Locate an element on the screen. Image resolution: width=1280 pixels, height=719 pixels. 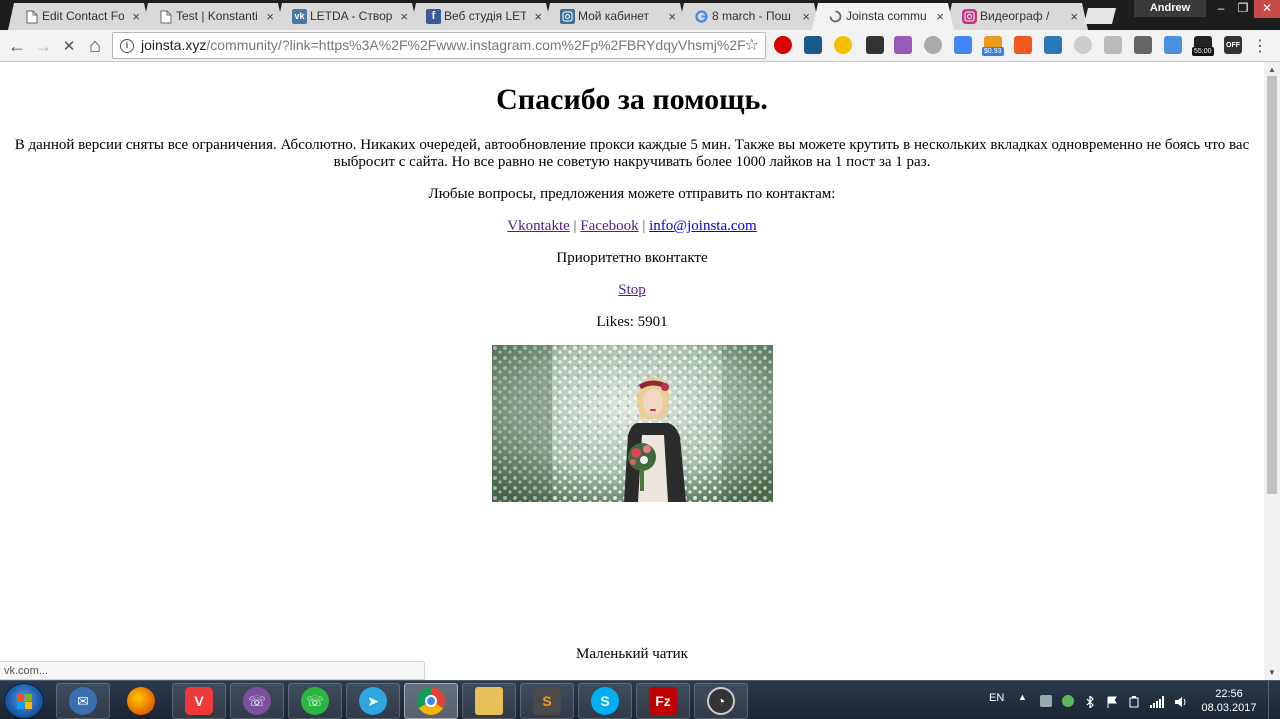
feather-extension-icon is located at coordinates (903, 45).